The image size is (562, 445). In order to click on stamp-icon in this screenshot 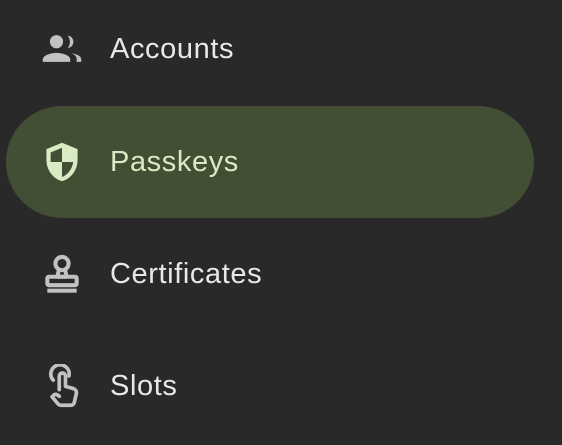, I will do `click(62, 274)`.